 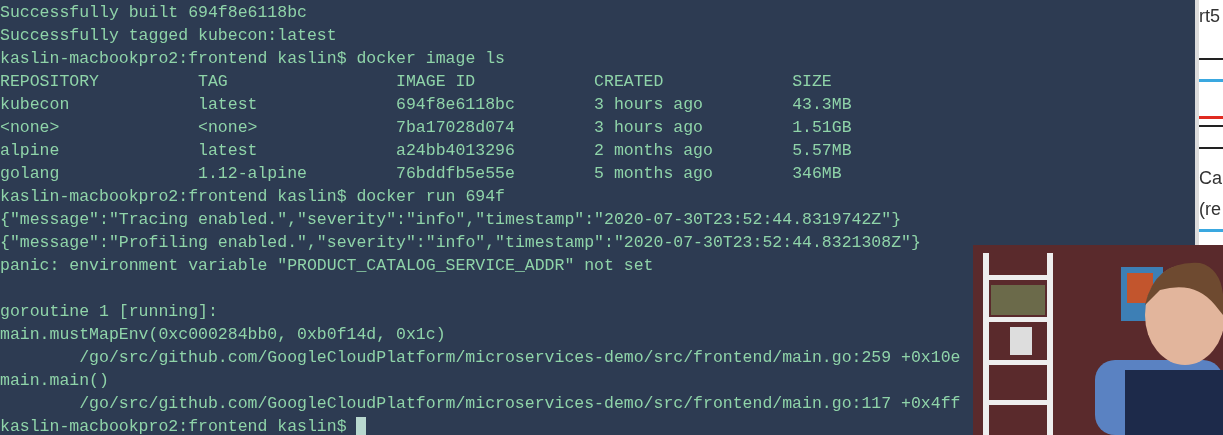 What do you see at coordinates (168, 35) in the screenshot?
I see `terminal-line: Successfully tagged kubecon:latest` at bounding box center [168, 35].